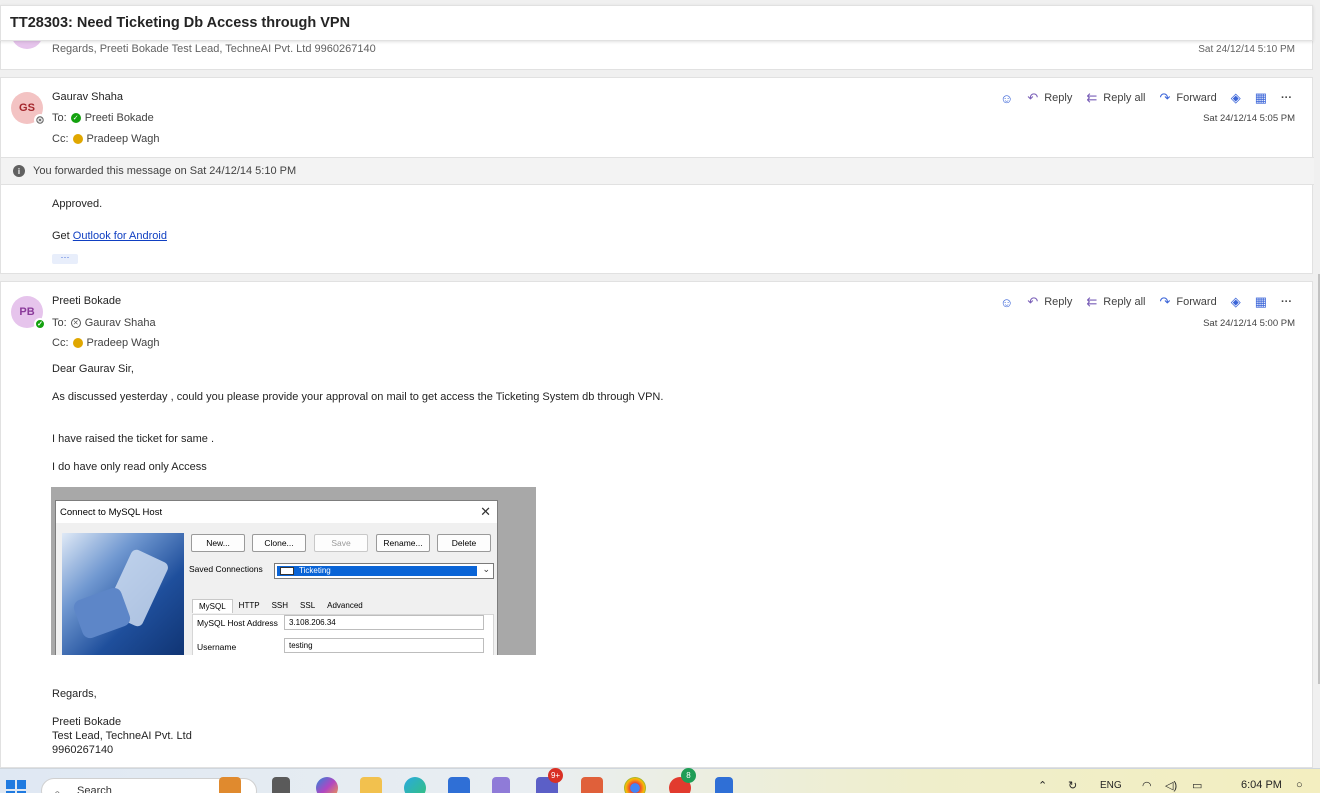 The width and height of the screenshot is (1320, 793). Describe the element at coordinates (1246, 49) in the screenshot. I see `message-timestamp: Sat 24/12/14 5:10 PM` at that location.